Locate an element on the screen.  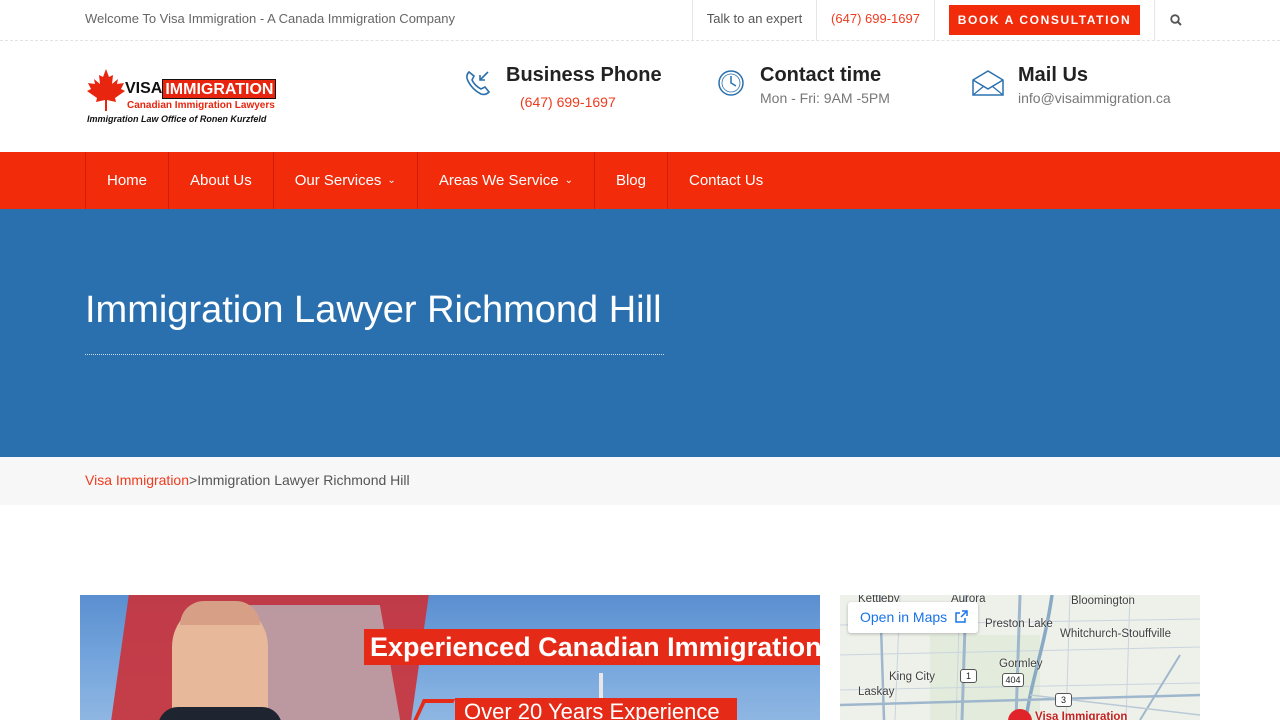
nav-item-areas-we-service: Areas We Service ⌄ is located at coordinates (505, 180).